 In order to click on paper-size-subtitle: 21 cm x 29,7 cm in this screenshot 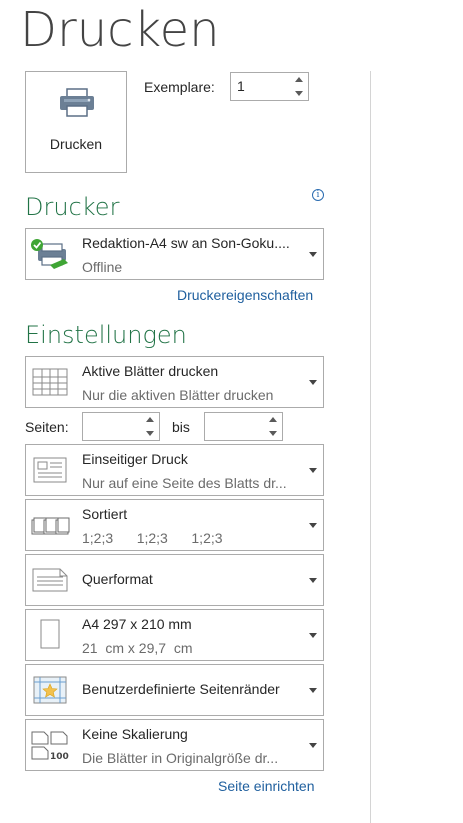, I will do `click(137, 648)`.